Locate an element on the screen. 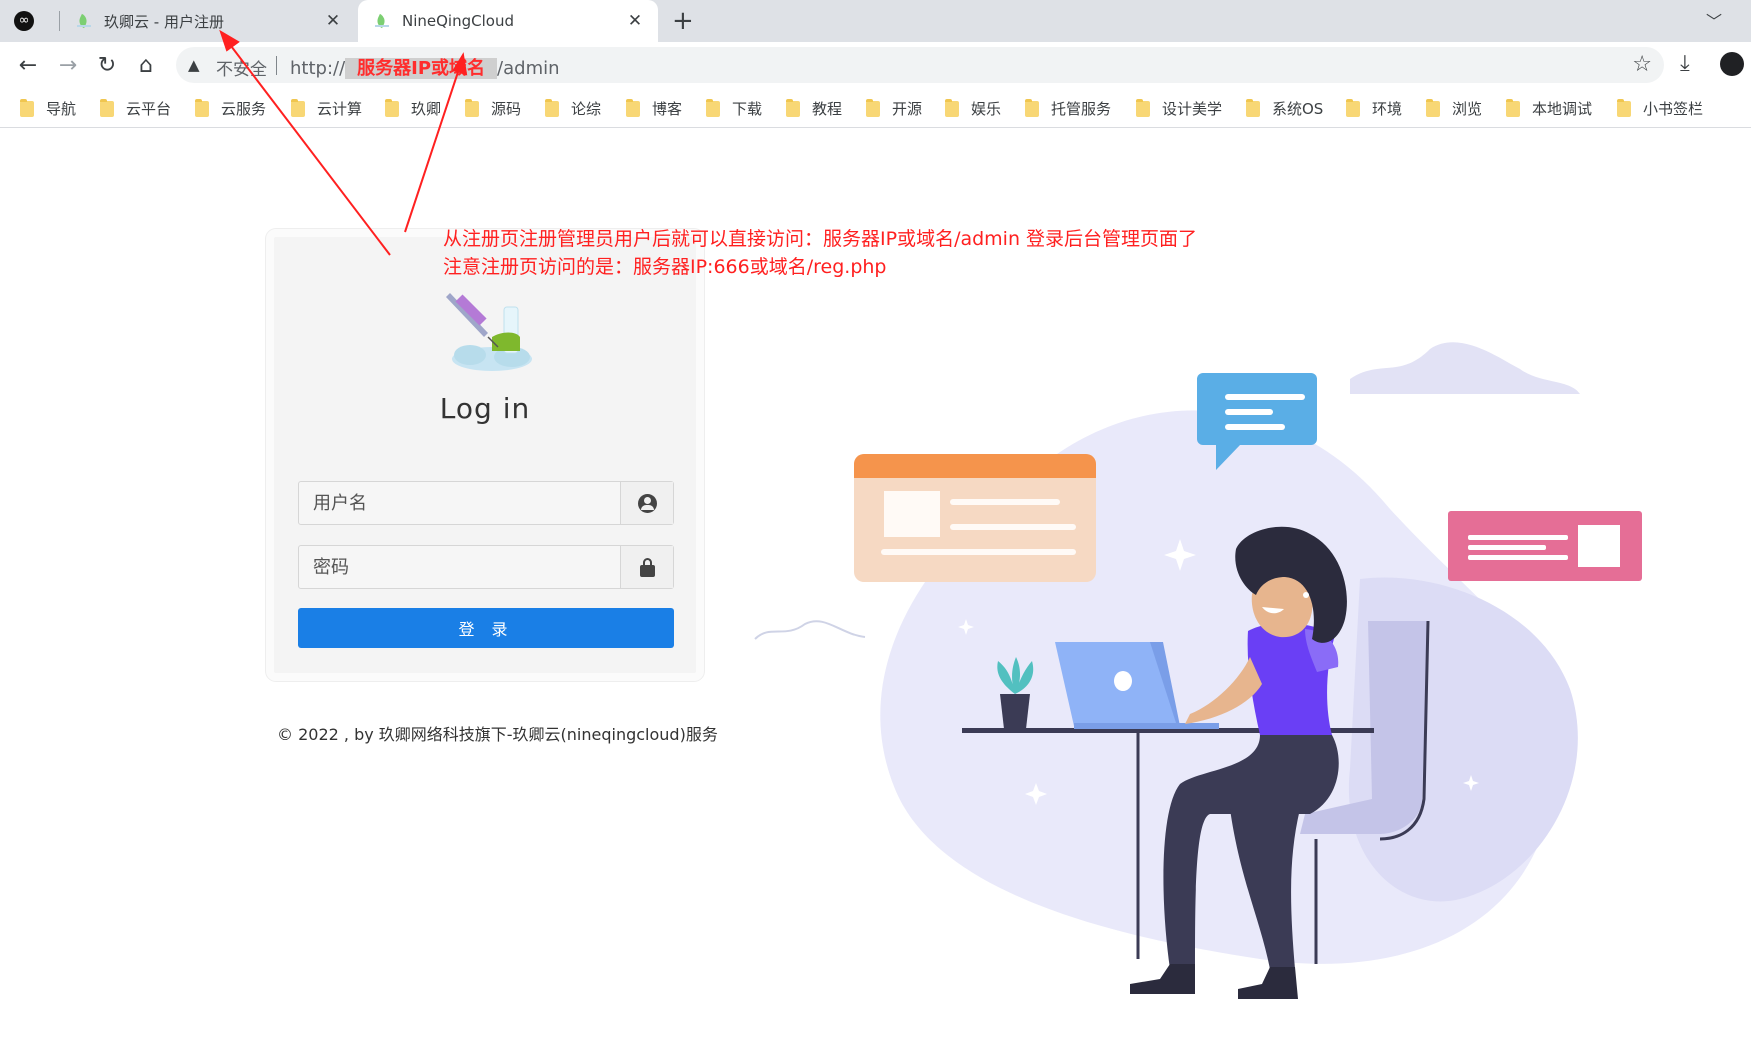  bookmark-label: 论综 is located at coordinates (586, 109).